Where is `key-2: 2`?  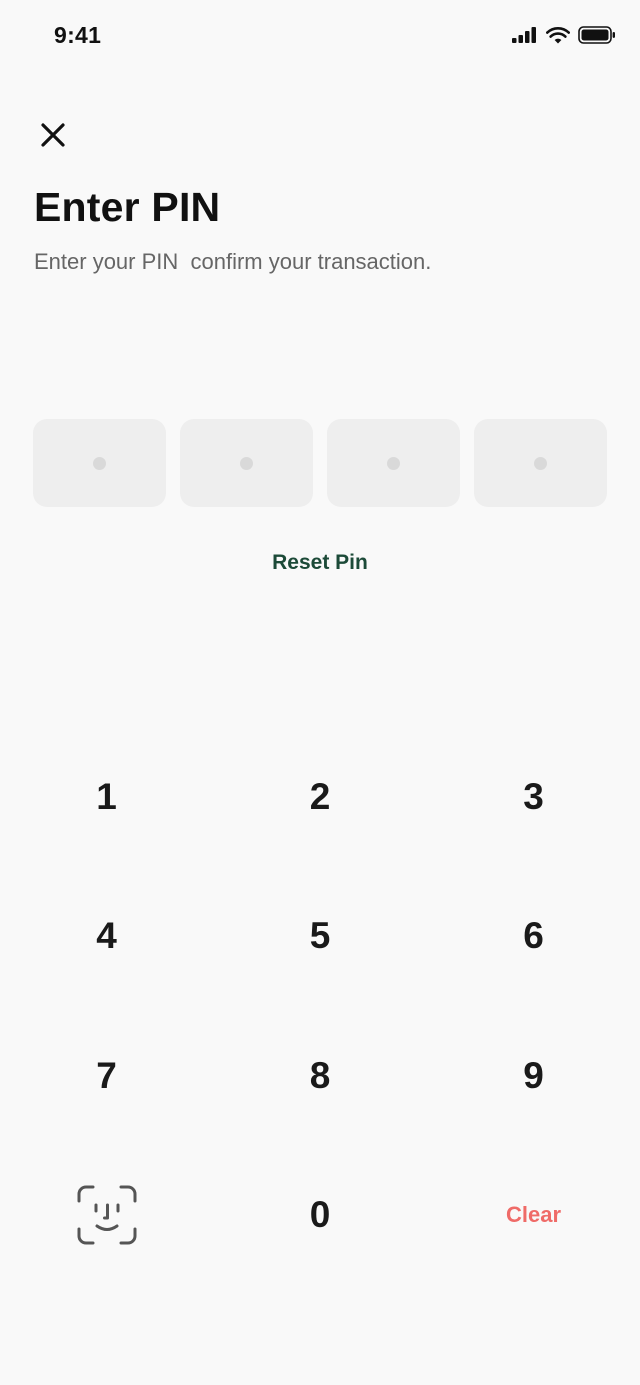
key-2: 2 is located at coordinates (320, 797).